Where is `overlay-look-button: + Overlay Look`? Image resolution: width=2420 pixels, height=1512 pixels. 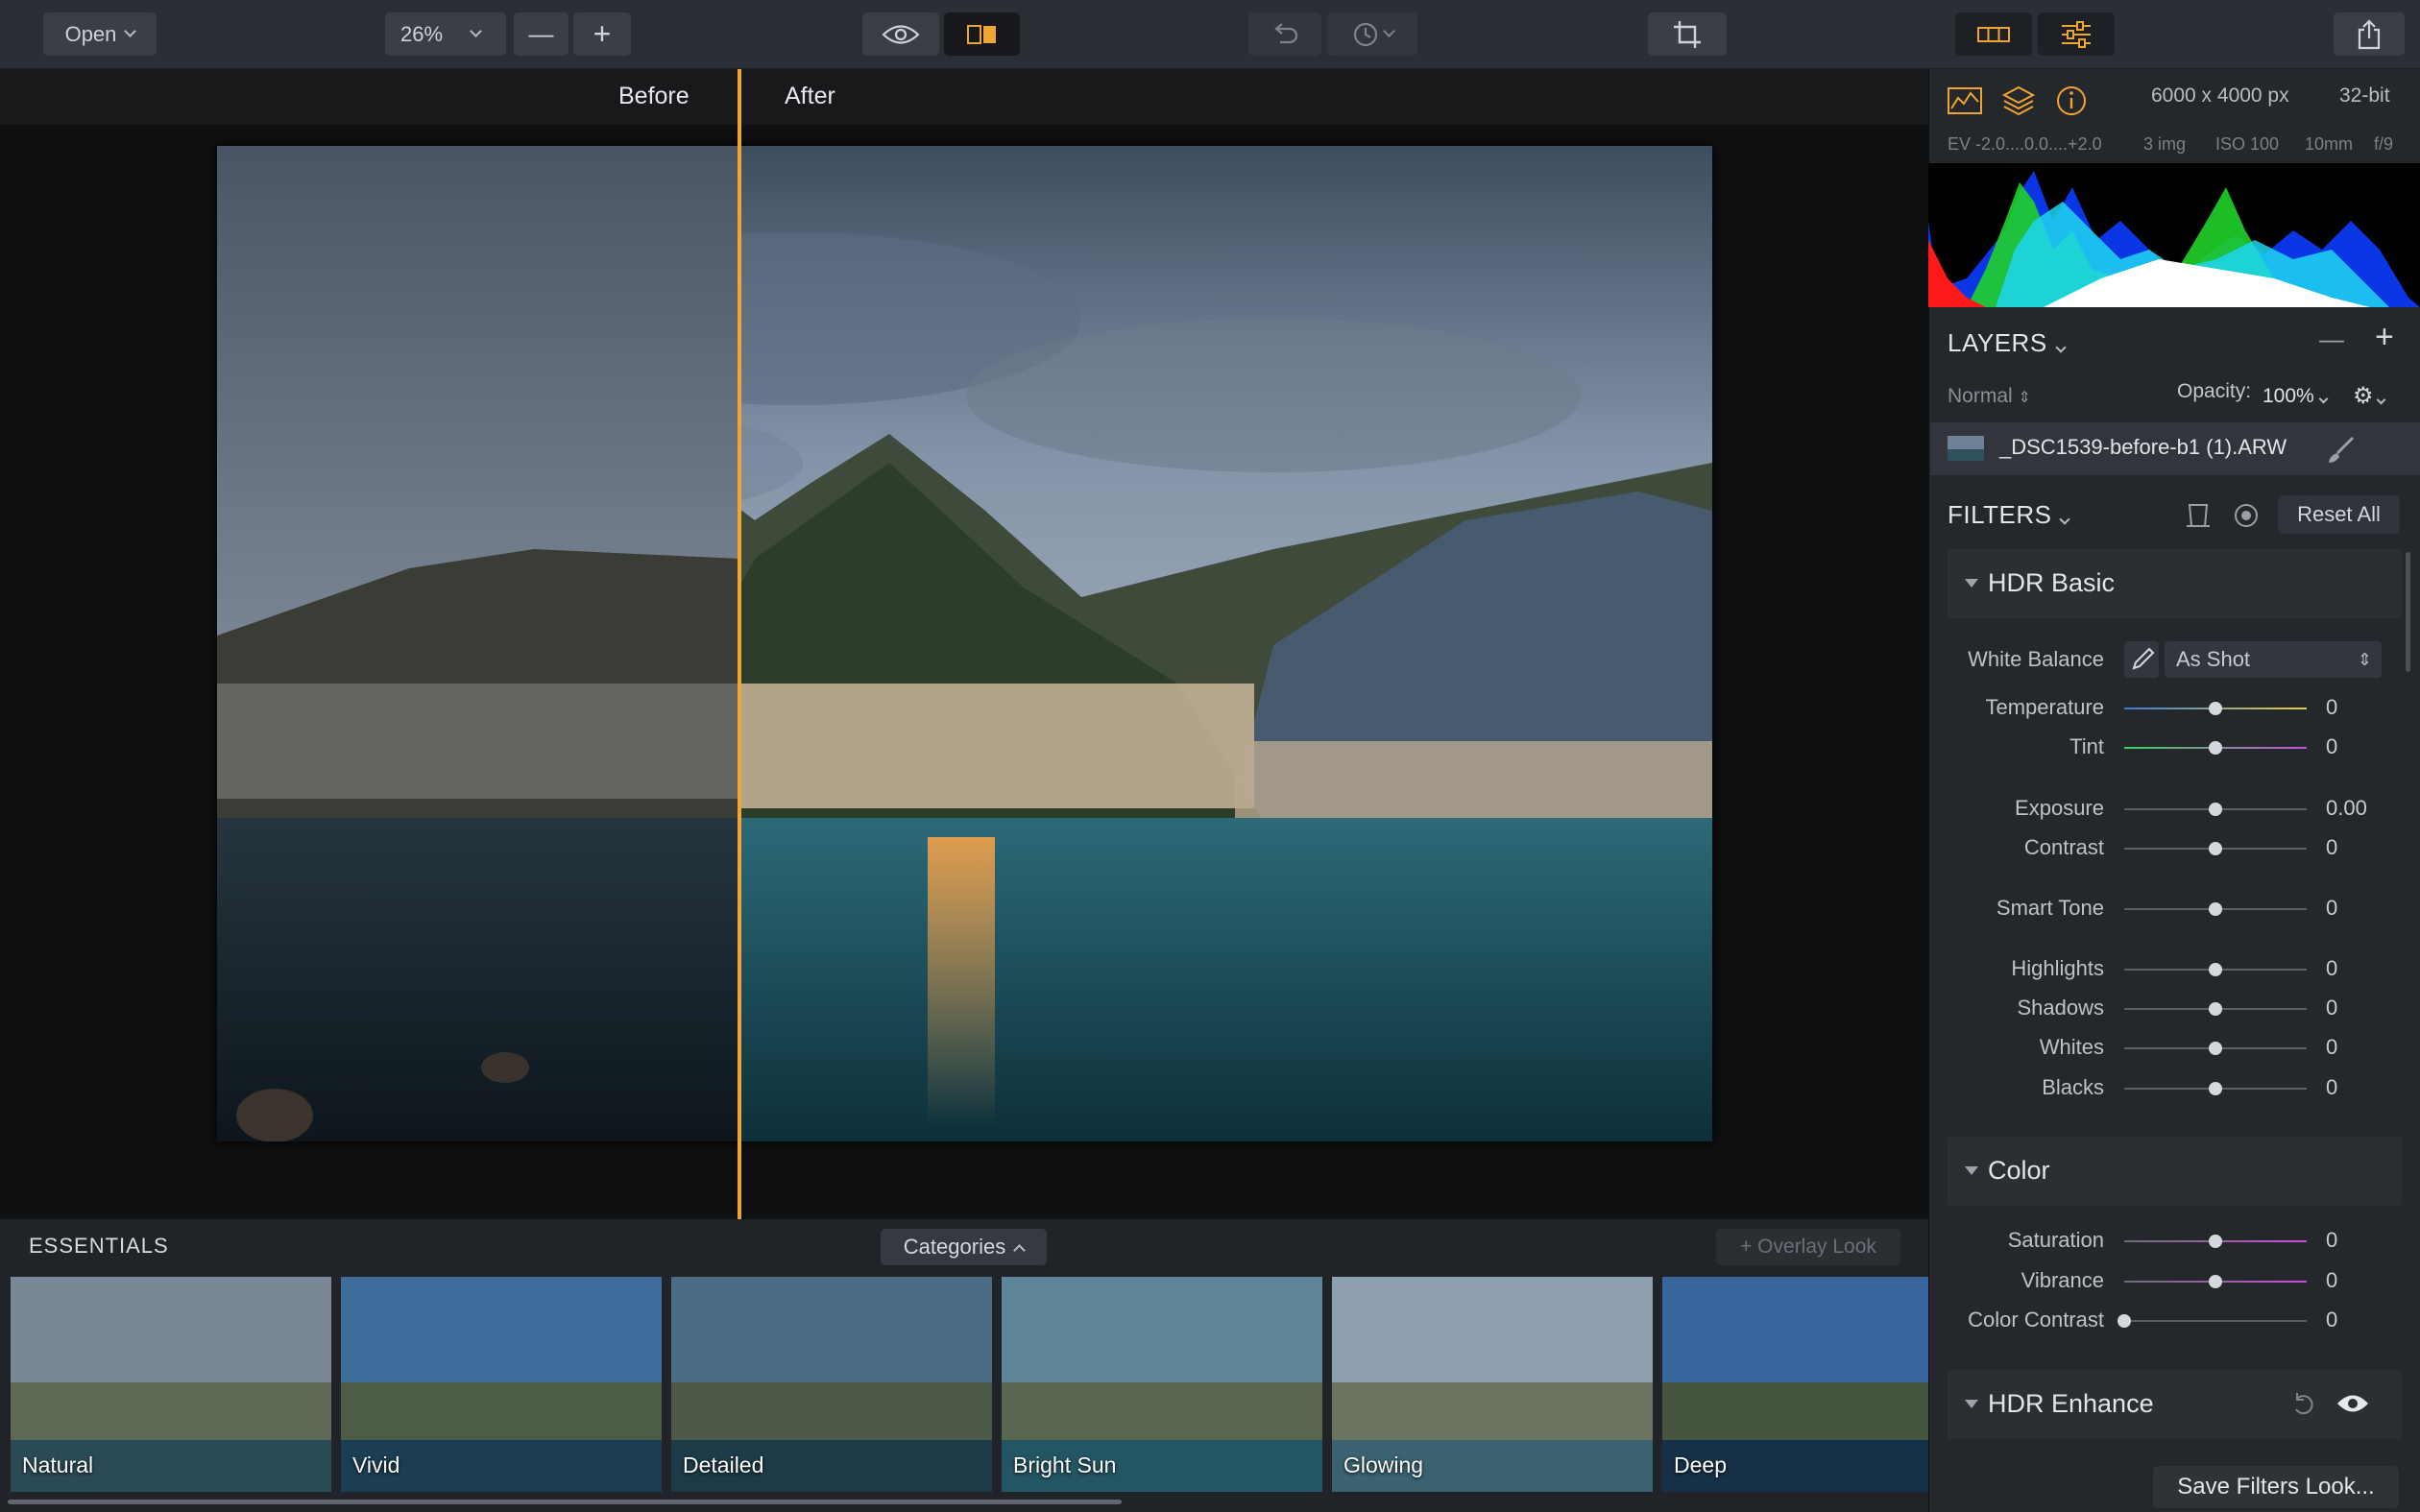 overlay-look-button: + Overlay Look is located at coordinates (1808, 1247).